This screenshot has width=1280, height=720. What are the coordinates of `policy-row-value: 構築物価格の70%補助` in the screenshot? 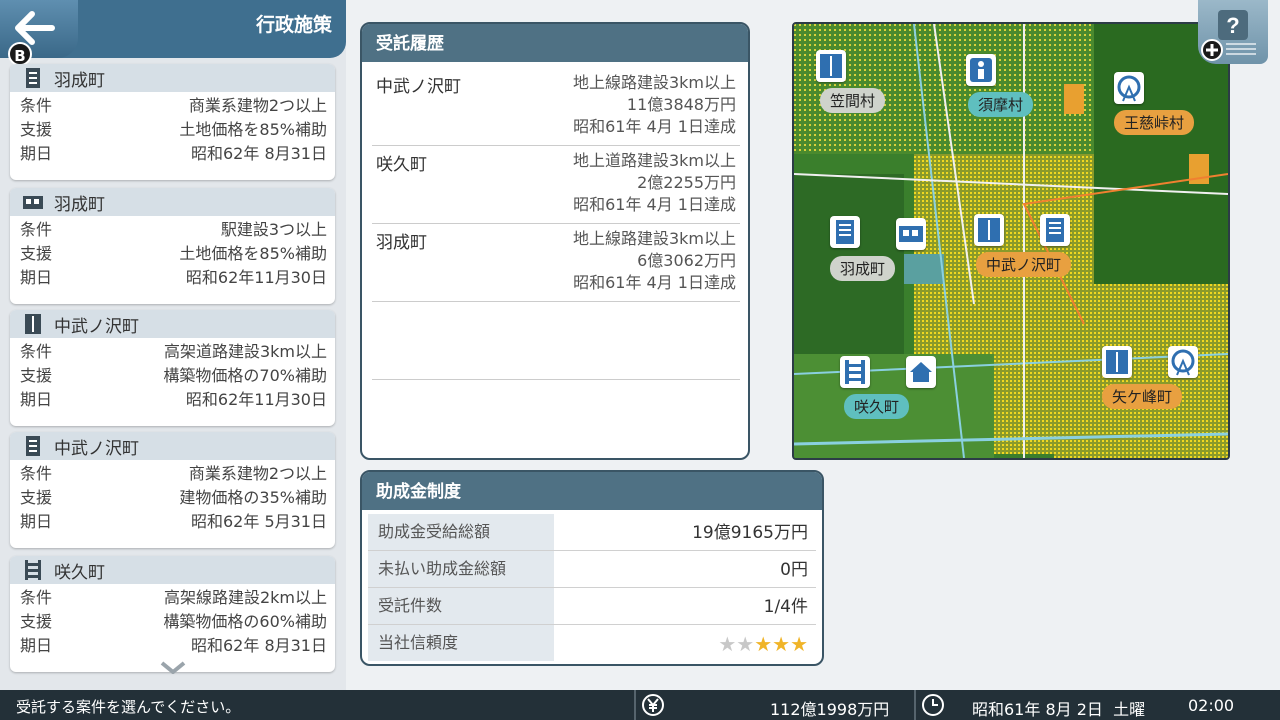 It's located at (245, 375).